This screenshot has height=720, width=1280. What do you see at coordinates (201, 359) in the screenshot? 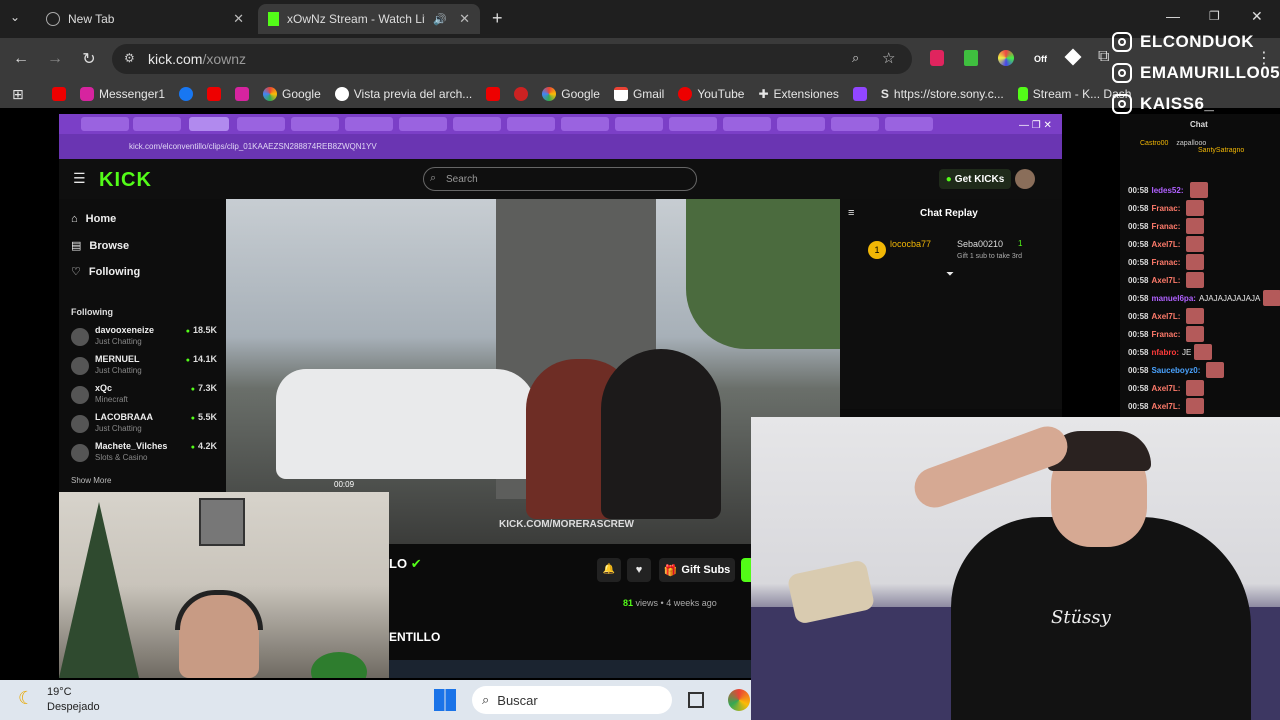
I see `viewer-count: 14.1K` at bounding box center [201, 359].